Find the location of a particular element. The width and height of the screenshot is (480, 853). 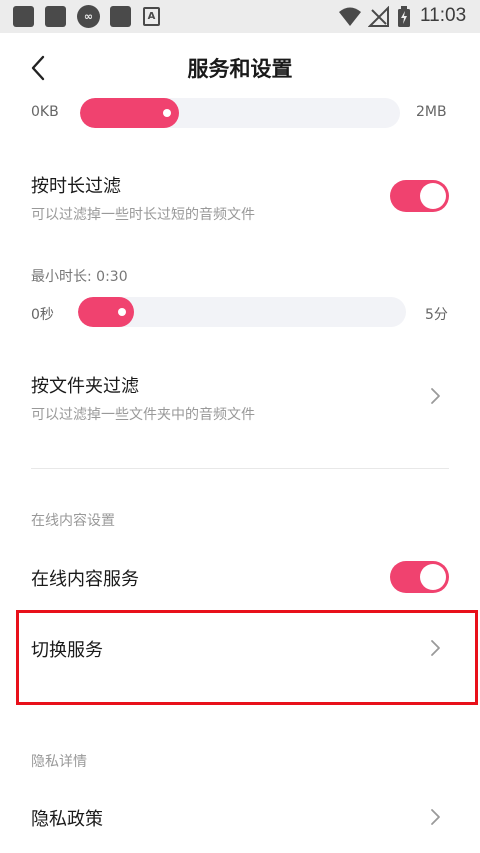

online-section-label: 在线内容设置 is located at coordinates (73, 521).